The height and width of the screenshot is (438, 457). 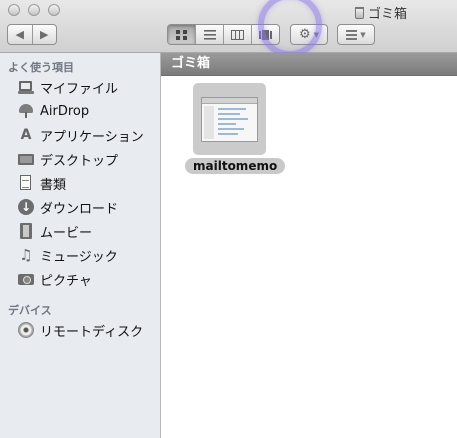 I want to click on folder-title-bar: ゴミ箱, so click(x=309, y=64).